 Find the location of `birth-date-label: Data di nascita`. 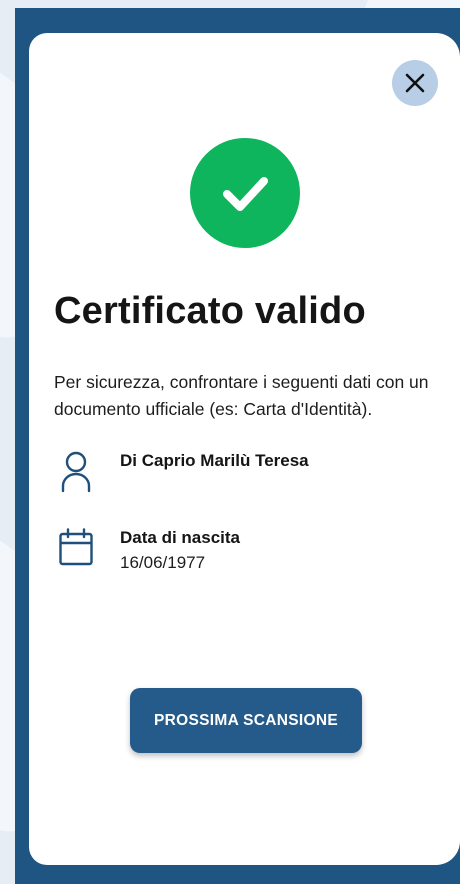

birth-date-label: Data di nascita is located at coordinates (180, 537).